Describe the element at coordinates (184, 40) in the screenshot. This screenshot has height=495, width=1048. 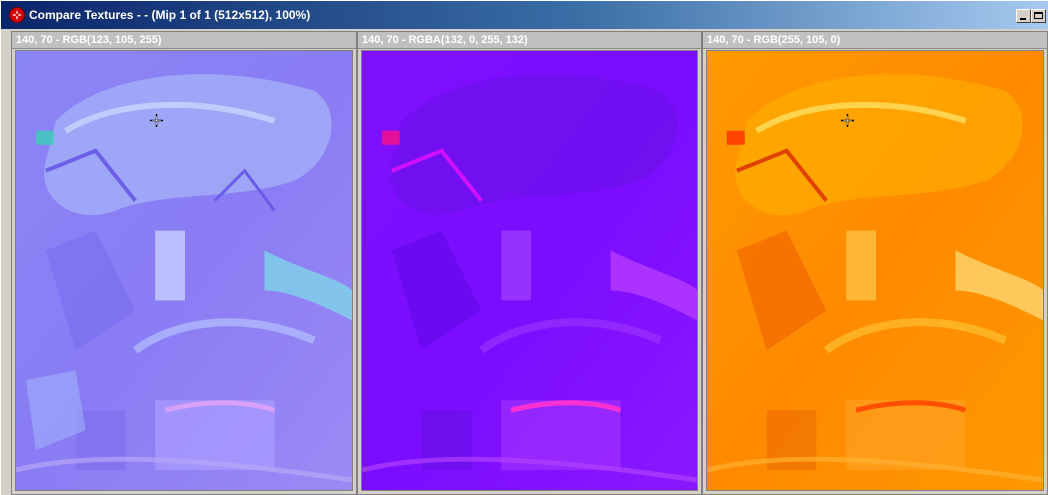
I see `pixel-readout-1: 140, 70 - RGB(123, 105, 255)` at that location.